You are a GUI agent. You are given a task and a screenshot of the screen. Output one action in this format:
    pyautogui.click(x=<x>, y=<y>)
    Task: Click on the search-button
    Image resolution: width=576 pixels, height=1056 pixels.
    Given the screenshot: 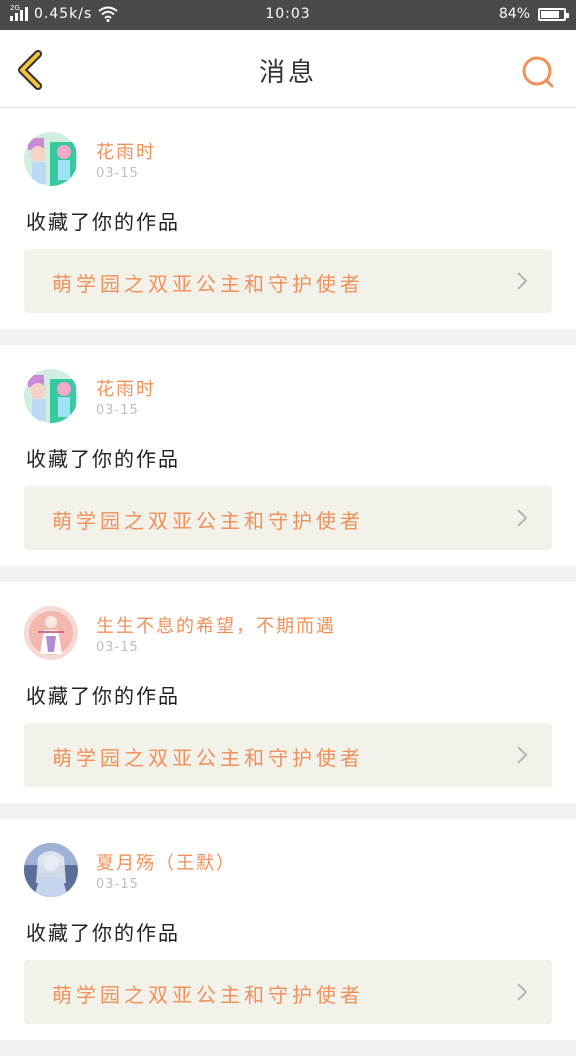 What is the action you would take?
    pyautogui.click(x=538, y=72)
    